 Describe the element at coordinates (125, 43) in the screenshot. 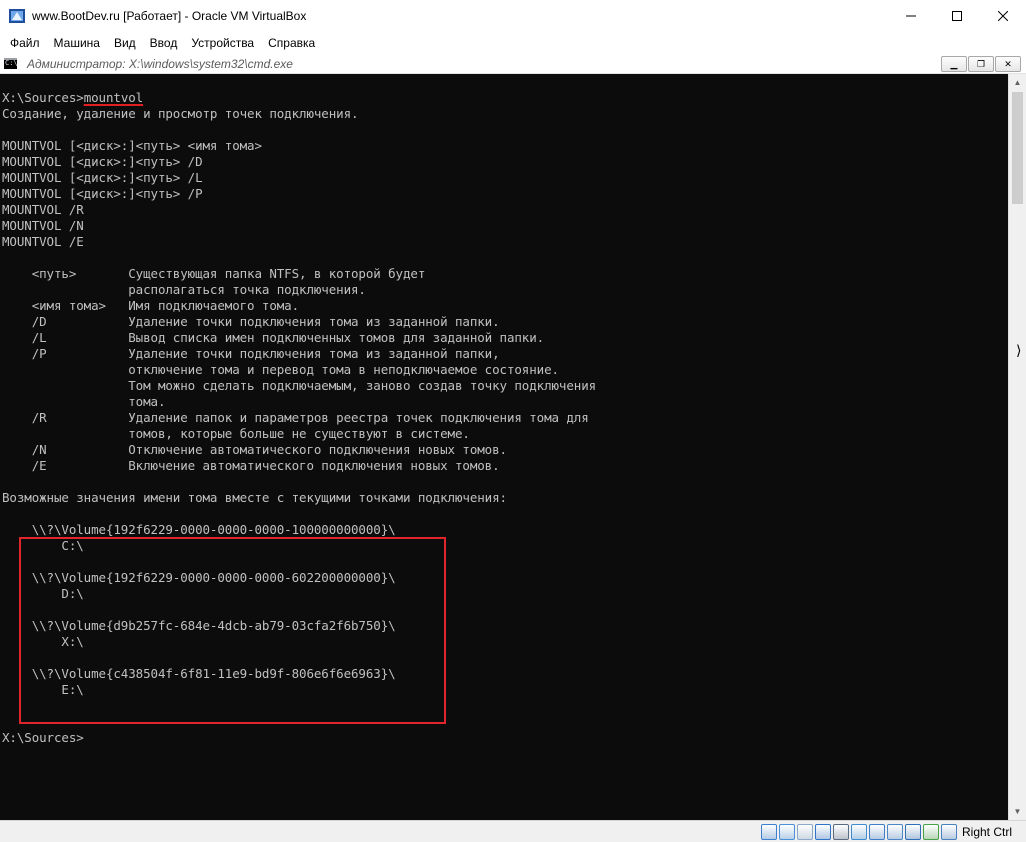

I see `menu-view: Вид` at that location.